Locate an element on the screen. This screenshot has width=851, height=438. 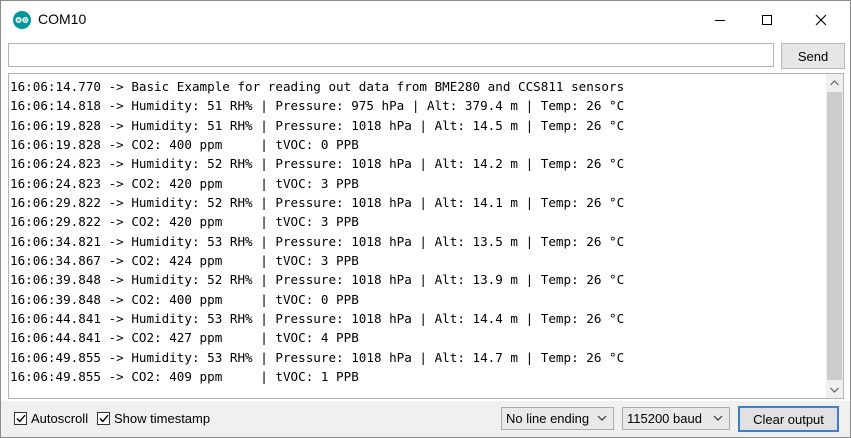
close-icon is located at coordinates (821, 20).